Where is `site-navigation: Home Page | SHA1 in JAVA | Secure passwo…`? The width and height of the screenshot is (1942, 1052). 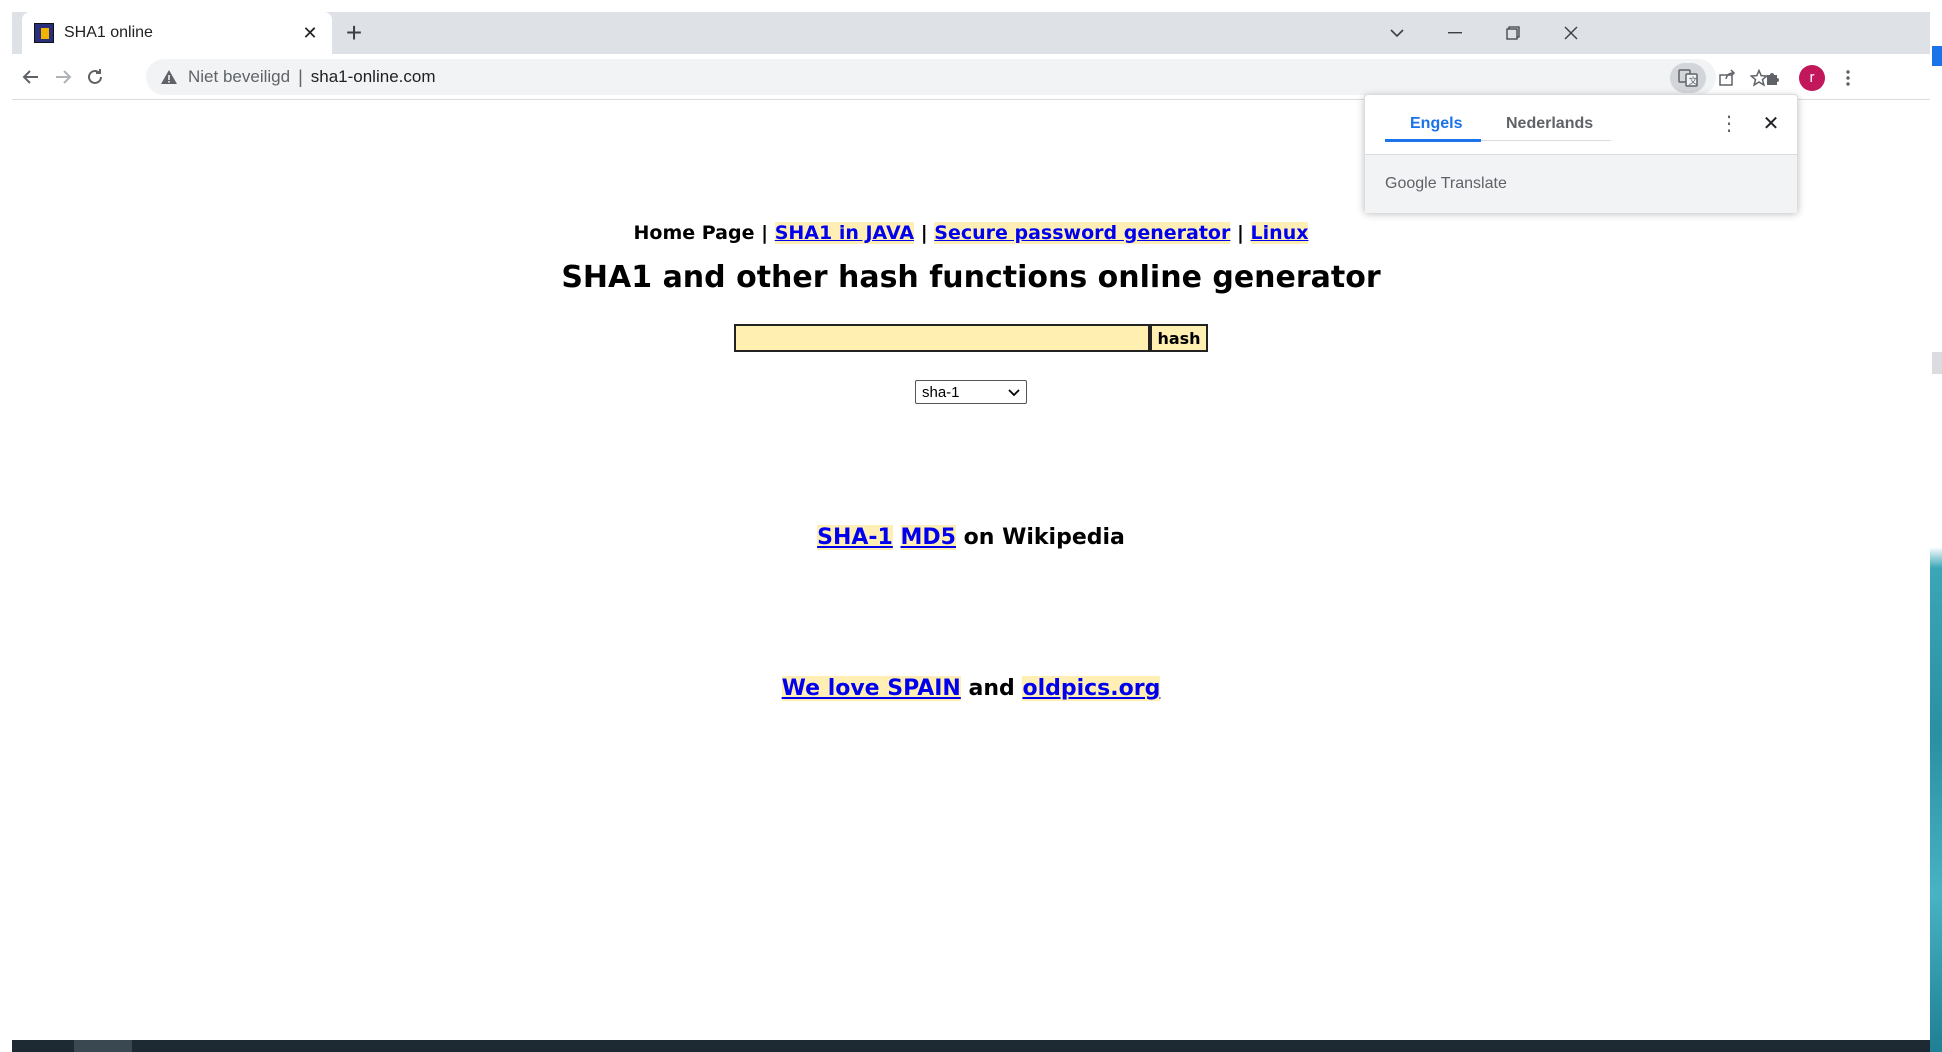 site-navigation: Home Page | SHA1 in JAVA | Secure passwo… is located at coordinates (971, 233).